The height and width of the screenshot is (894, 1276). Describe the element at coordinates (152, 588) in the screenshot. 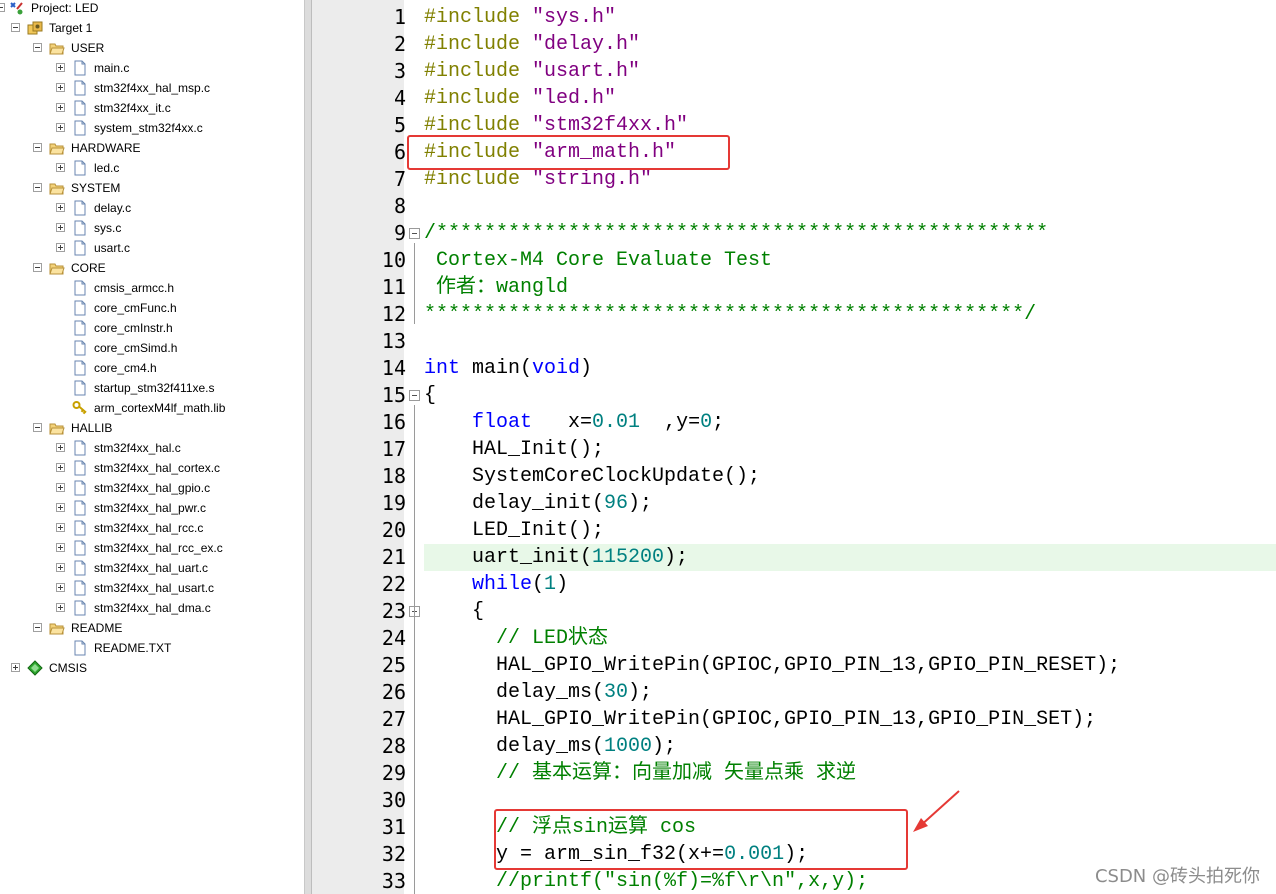

I see `tree-item: stm32f4xx_hal_usart.c` at that location.